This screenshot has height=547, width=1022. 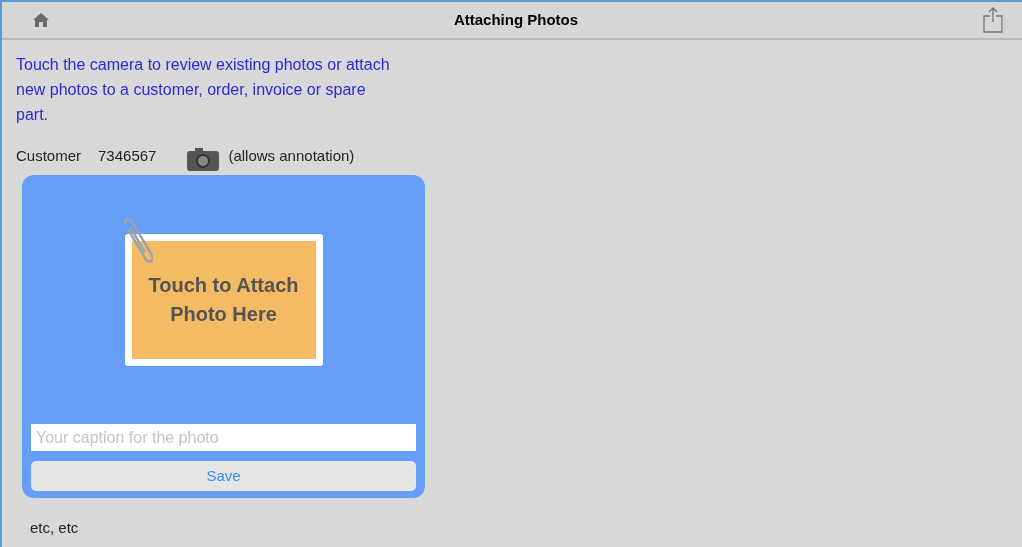 I want to click on customer-label: Customer, so click(x=49, y=156).